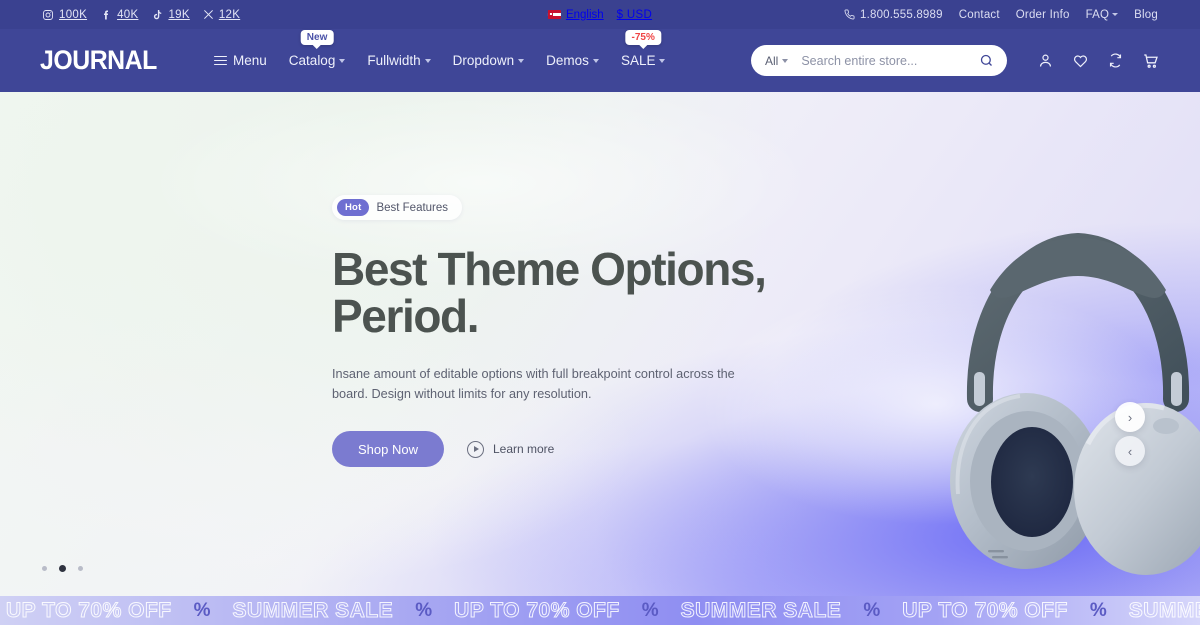 Image resolution: width=1200 pixels, height=625 pixels. I want to click on nav-item-catalog: New Catalog, so click(317, 51).